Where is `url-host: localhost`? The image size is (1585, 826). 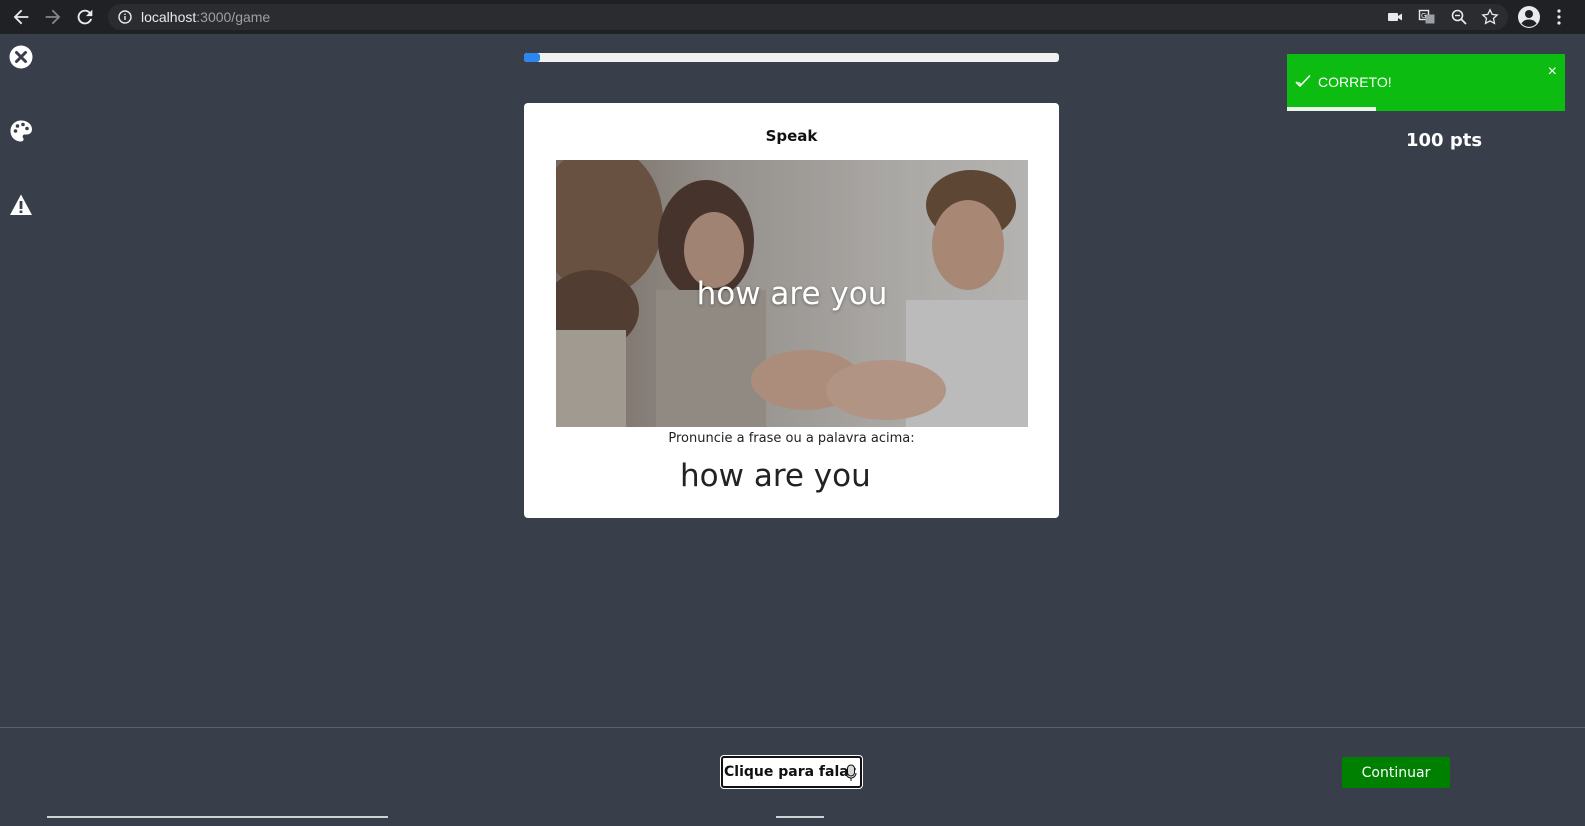
url-host: localhost is located at coordinates (169, 17).